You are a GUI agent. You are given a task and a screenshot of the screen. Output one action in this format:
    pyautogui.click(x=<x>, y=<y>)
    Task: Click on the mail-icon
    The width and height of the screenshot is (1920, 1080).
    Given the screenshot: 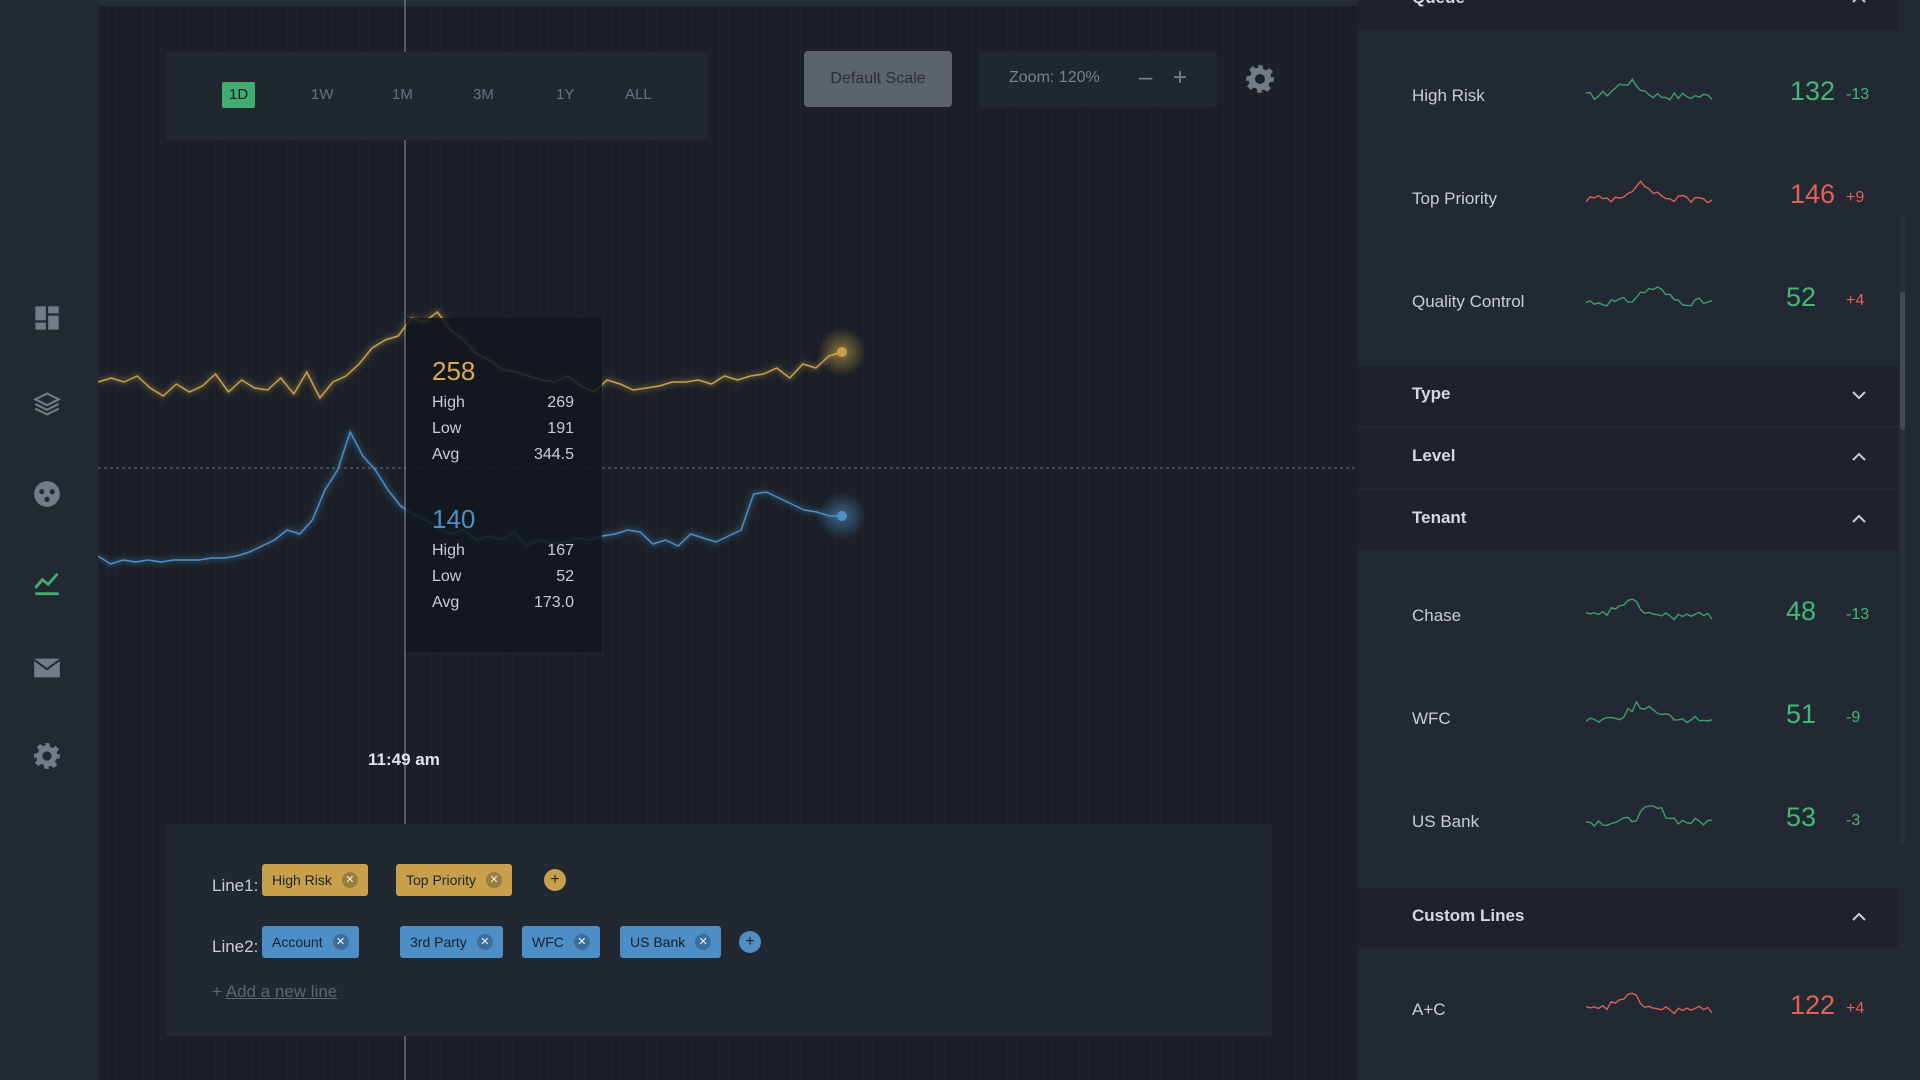 What is the action you would take?
    pyautogui.click(x=47, y=668)
    